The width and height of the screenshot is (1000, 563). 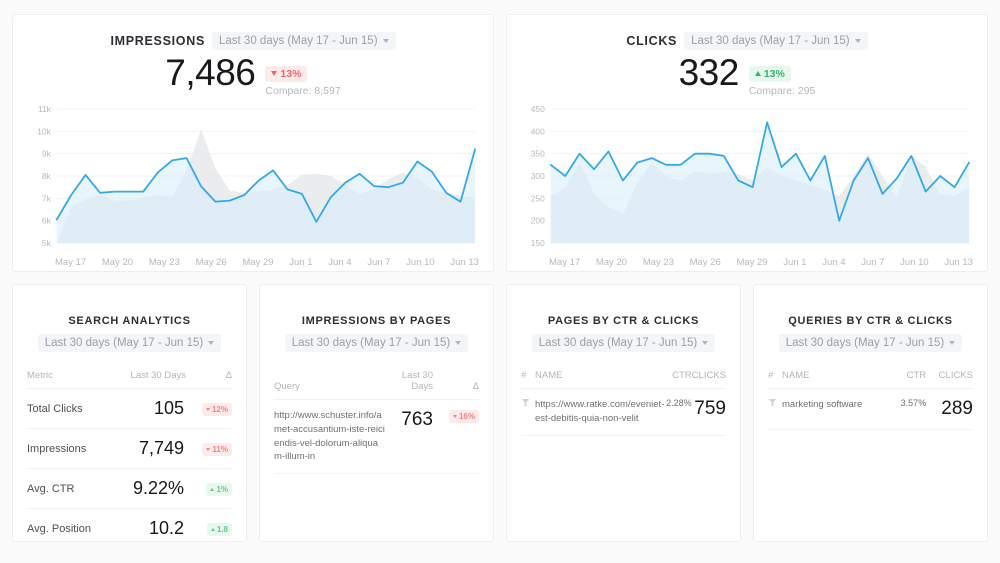 I want to click on svg-text: 7k, so click(x=47, y=198).